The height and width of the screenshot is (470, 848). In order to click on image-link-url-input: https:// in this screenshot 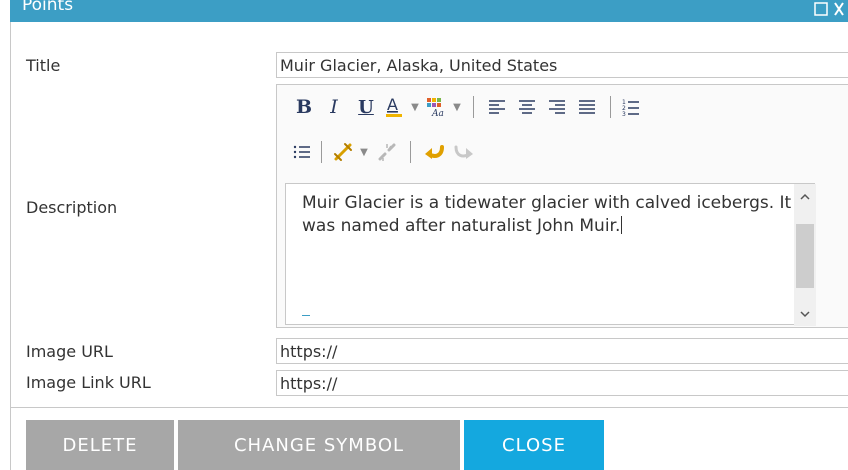, I will do `click(562, 383)`.